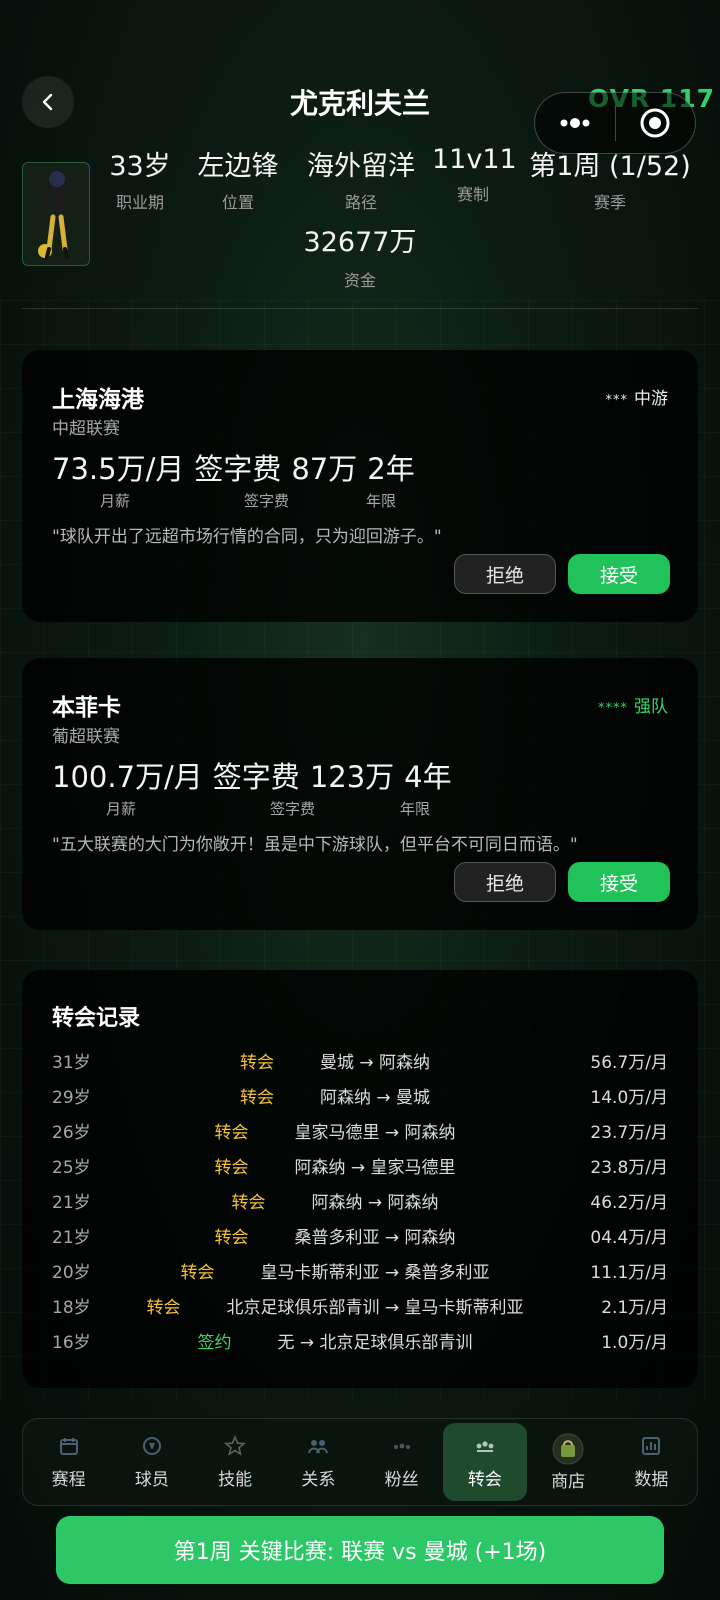 Image resolution: width=720 pixels, height=1600 pixels. What do you see at coordinates (634, 1308) in the screenshot?
I see `row-salary: 2.1万/月` at bounding box center [634, 1308].